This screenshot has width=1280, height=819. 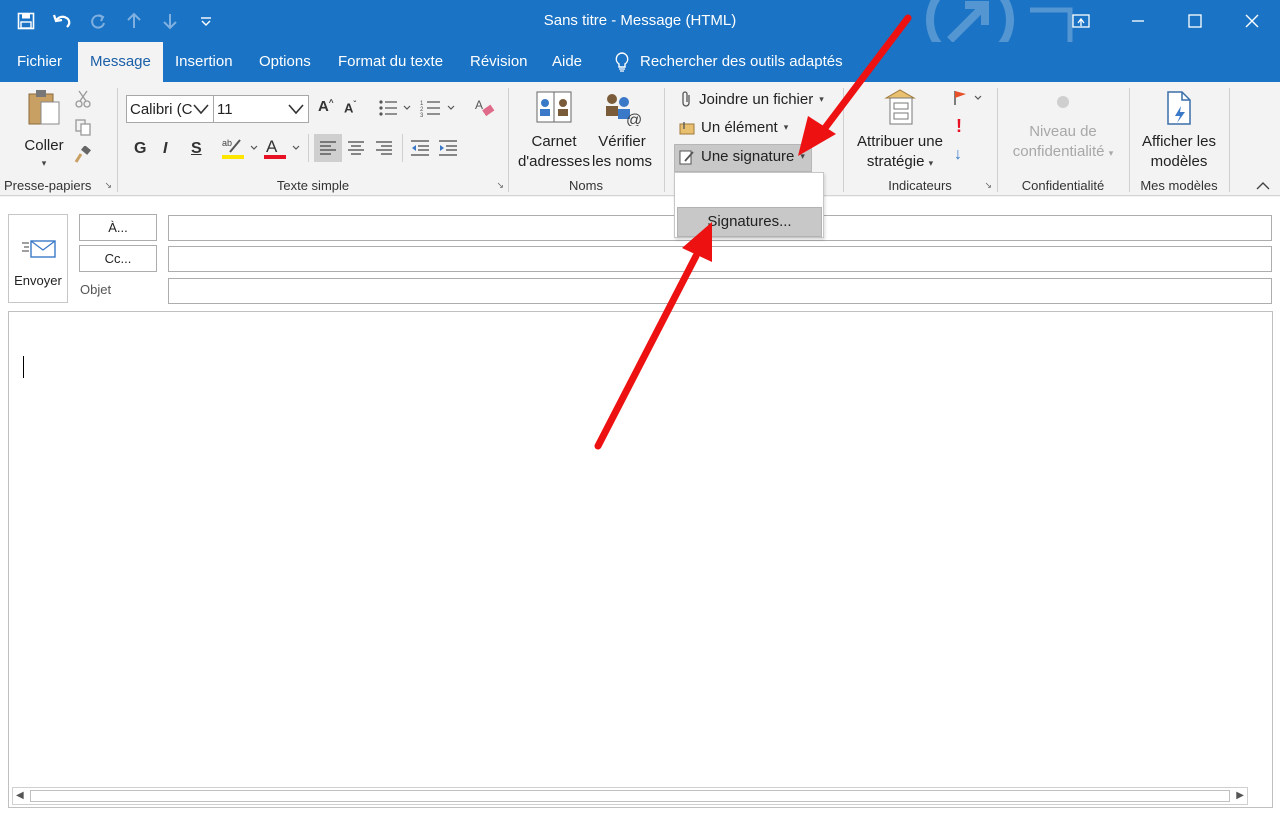 What do you see at coordinates (438, 108) in the screenshot?
I see `numbering-icon: 123` at bounding box center [438, 108].